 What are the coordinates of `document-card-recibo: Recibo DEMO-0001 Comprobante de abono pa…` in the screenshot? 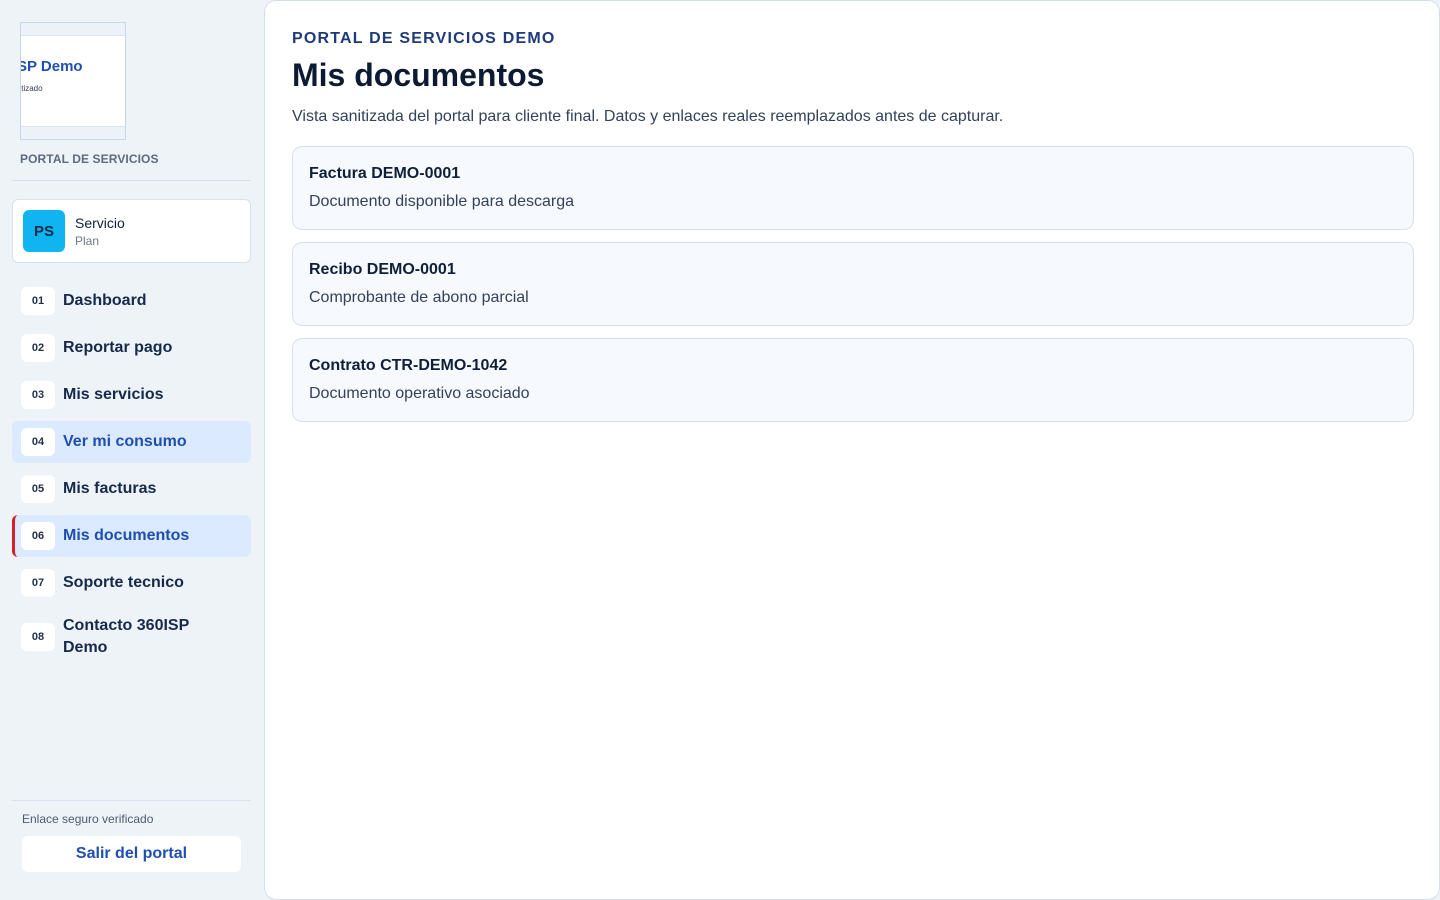 It's located at (853, 284).